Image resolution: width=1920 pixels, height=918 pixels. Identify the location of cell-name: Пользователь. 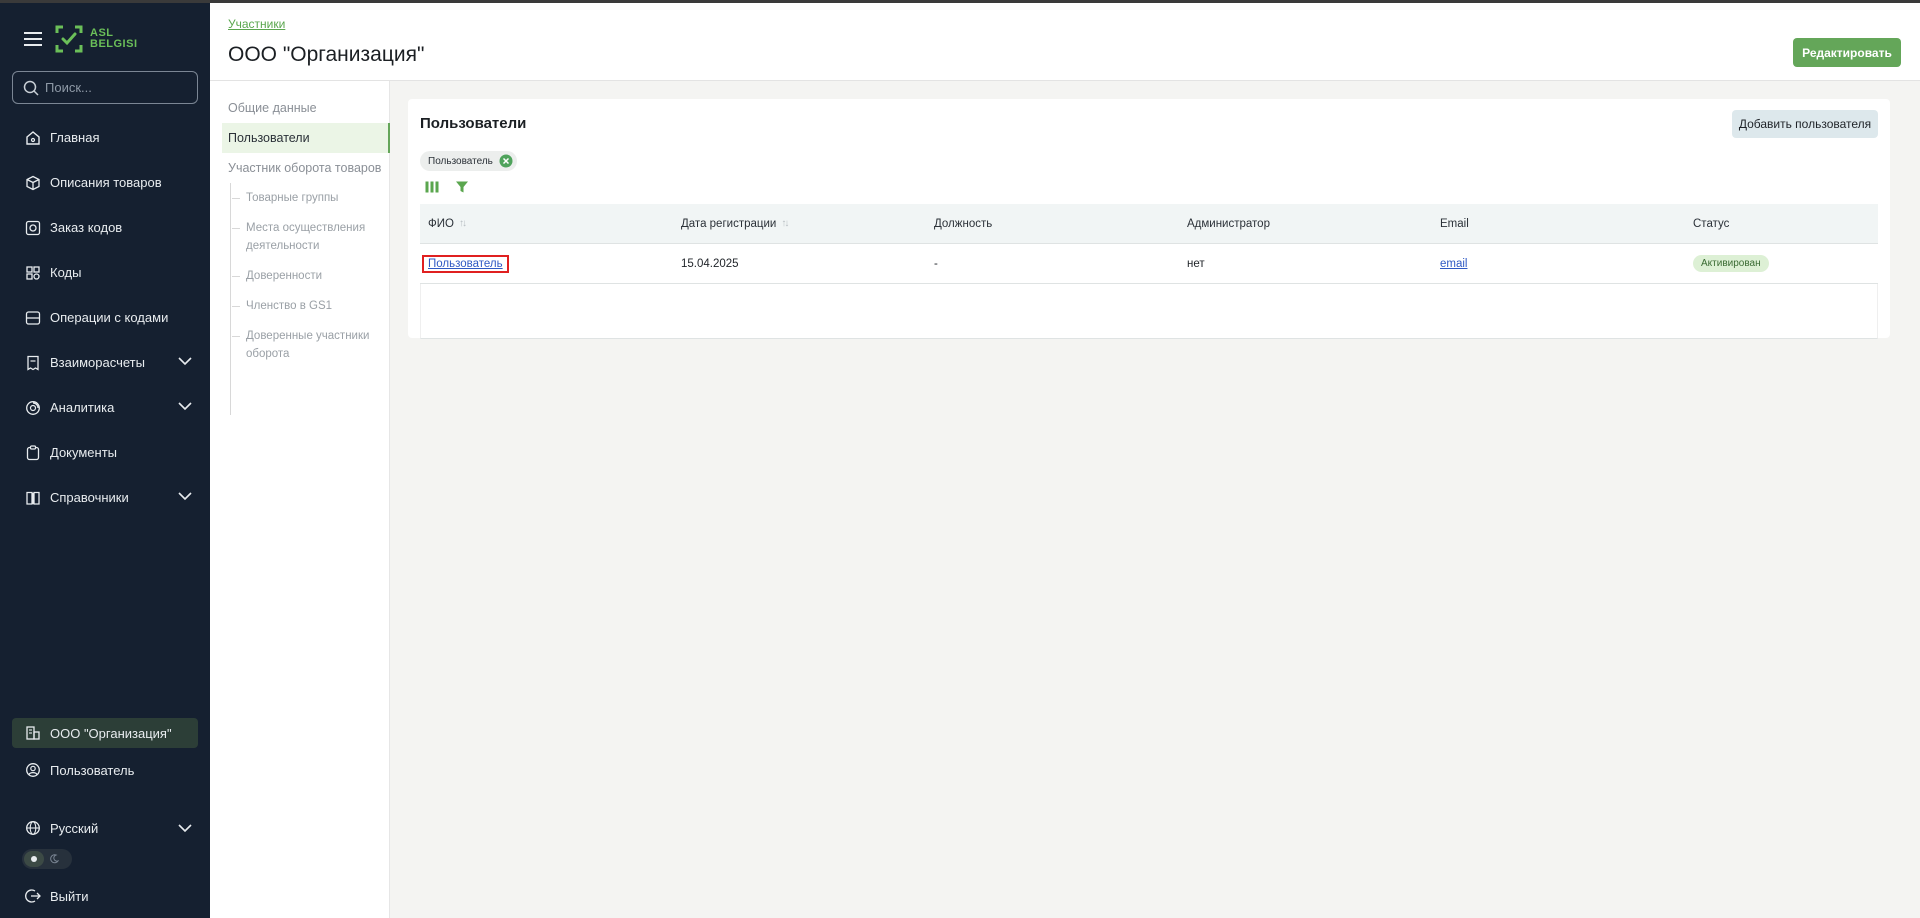
(546, 263).